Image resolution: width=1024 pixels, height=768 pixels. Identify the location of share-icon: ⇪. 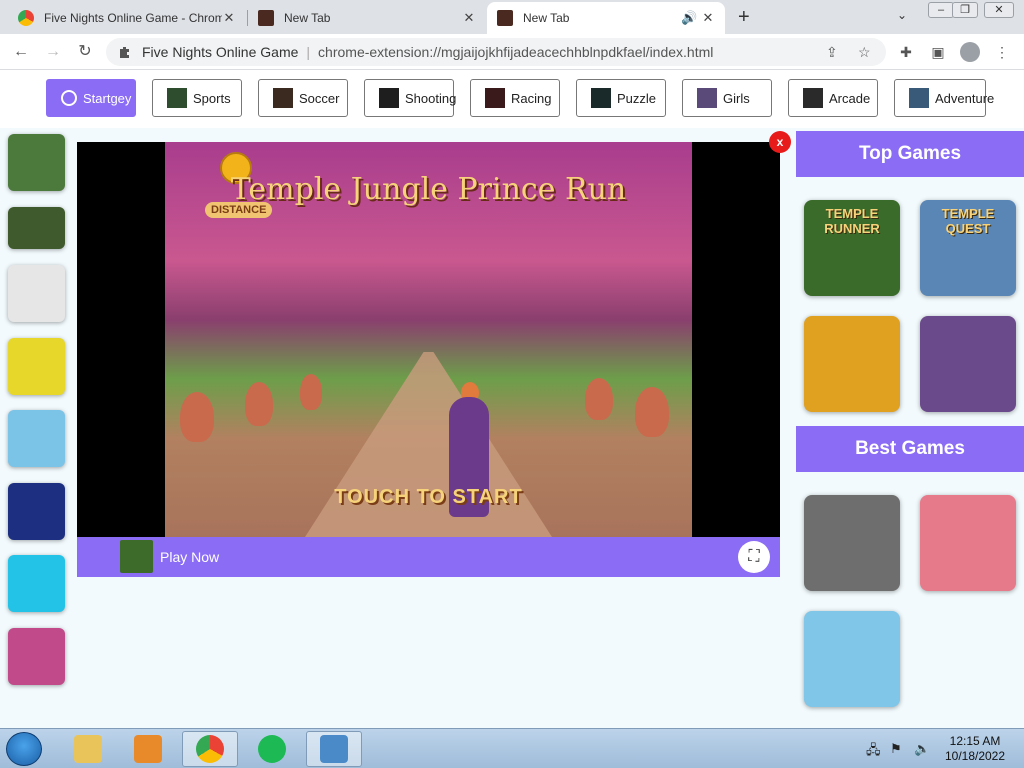
(832, 52).